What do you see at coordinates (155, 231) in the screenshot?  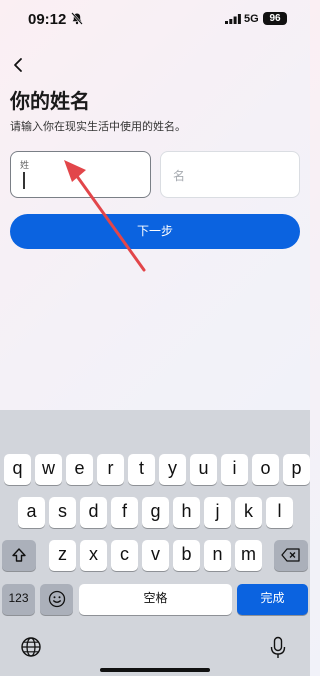 I see `next-button: 下一步` at bounding box center [155, 231].